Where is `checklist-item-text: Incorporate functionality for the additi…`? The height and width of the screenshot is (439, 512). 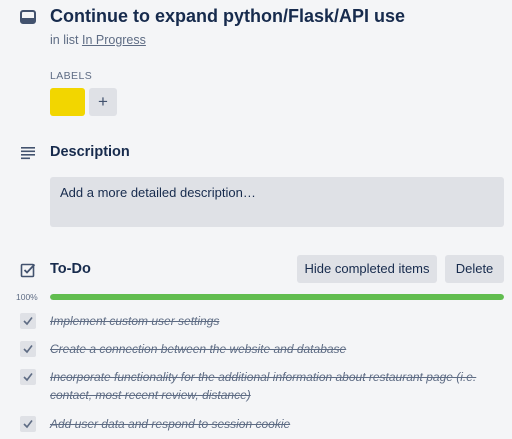 checklist-item-text: Incorporate functionality for the additi… is located at coordinates (270, 386).